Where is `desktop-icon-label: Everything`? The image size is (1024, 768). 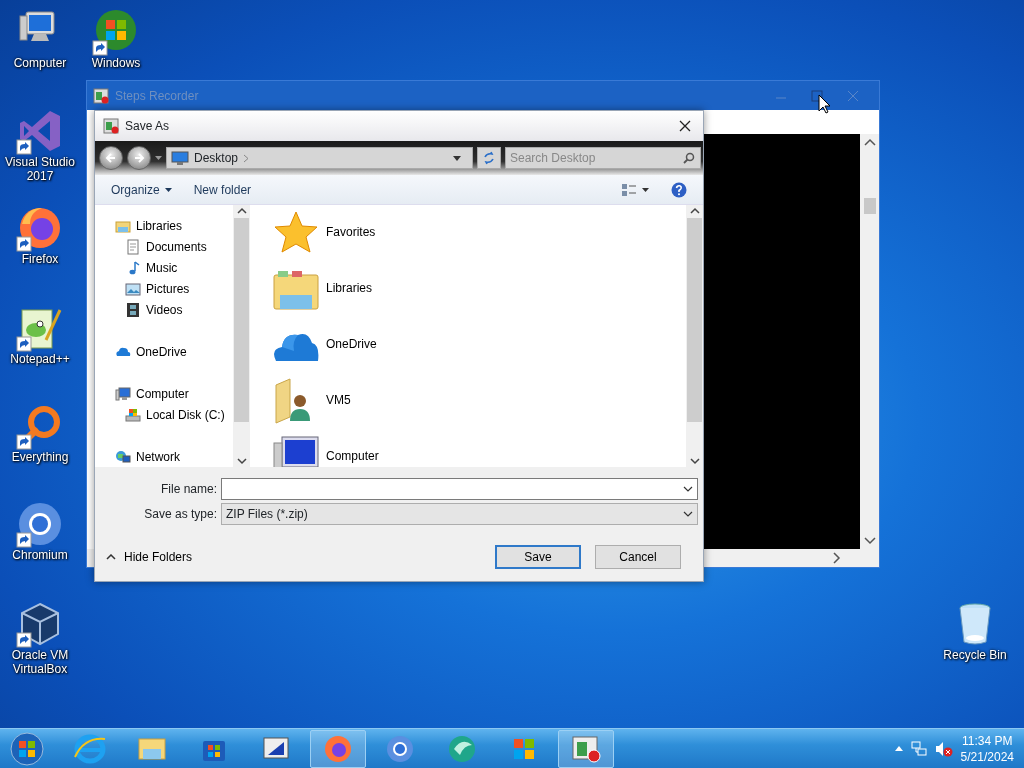 desktop-icon-label: Everything is located at coordinates (40, 457).